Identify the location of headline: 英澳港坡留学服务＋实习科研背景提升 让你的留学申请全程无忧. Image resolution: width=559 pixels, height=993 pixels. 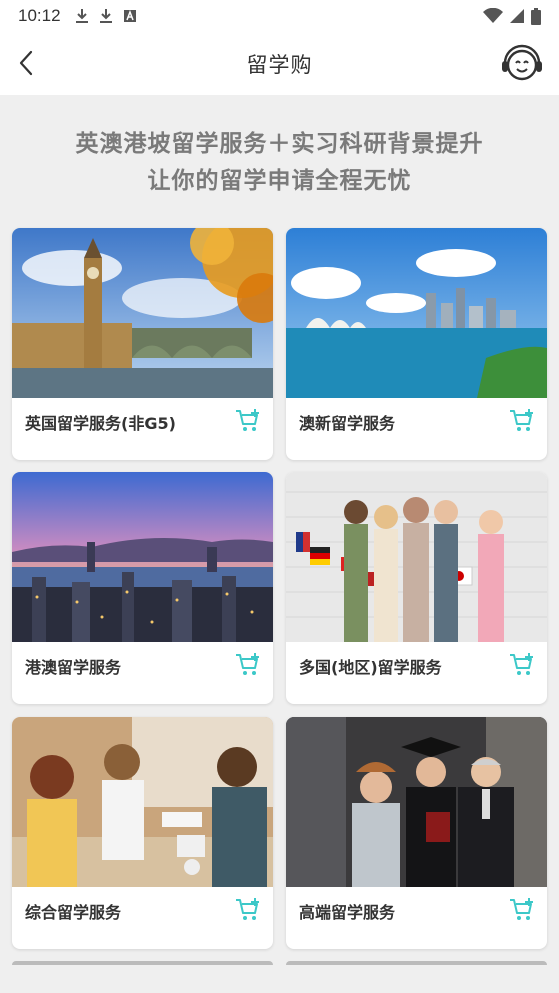
(279, 163).